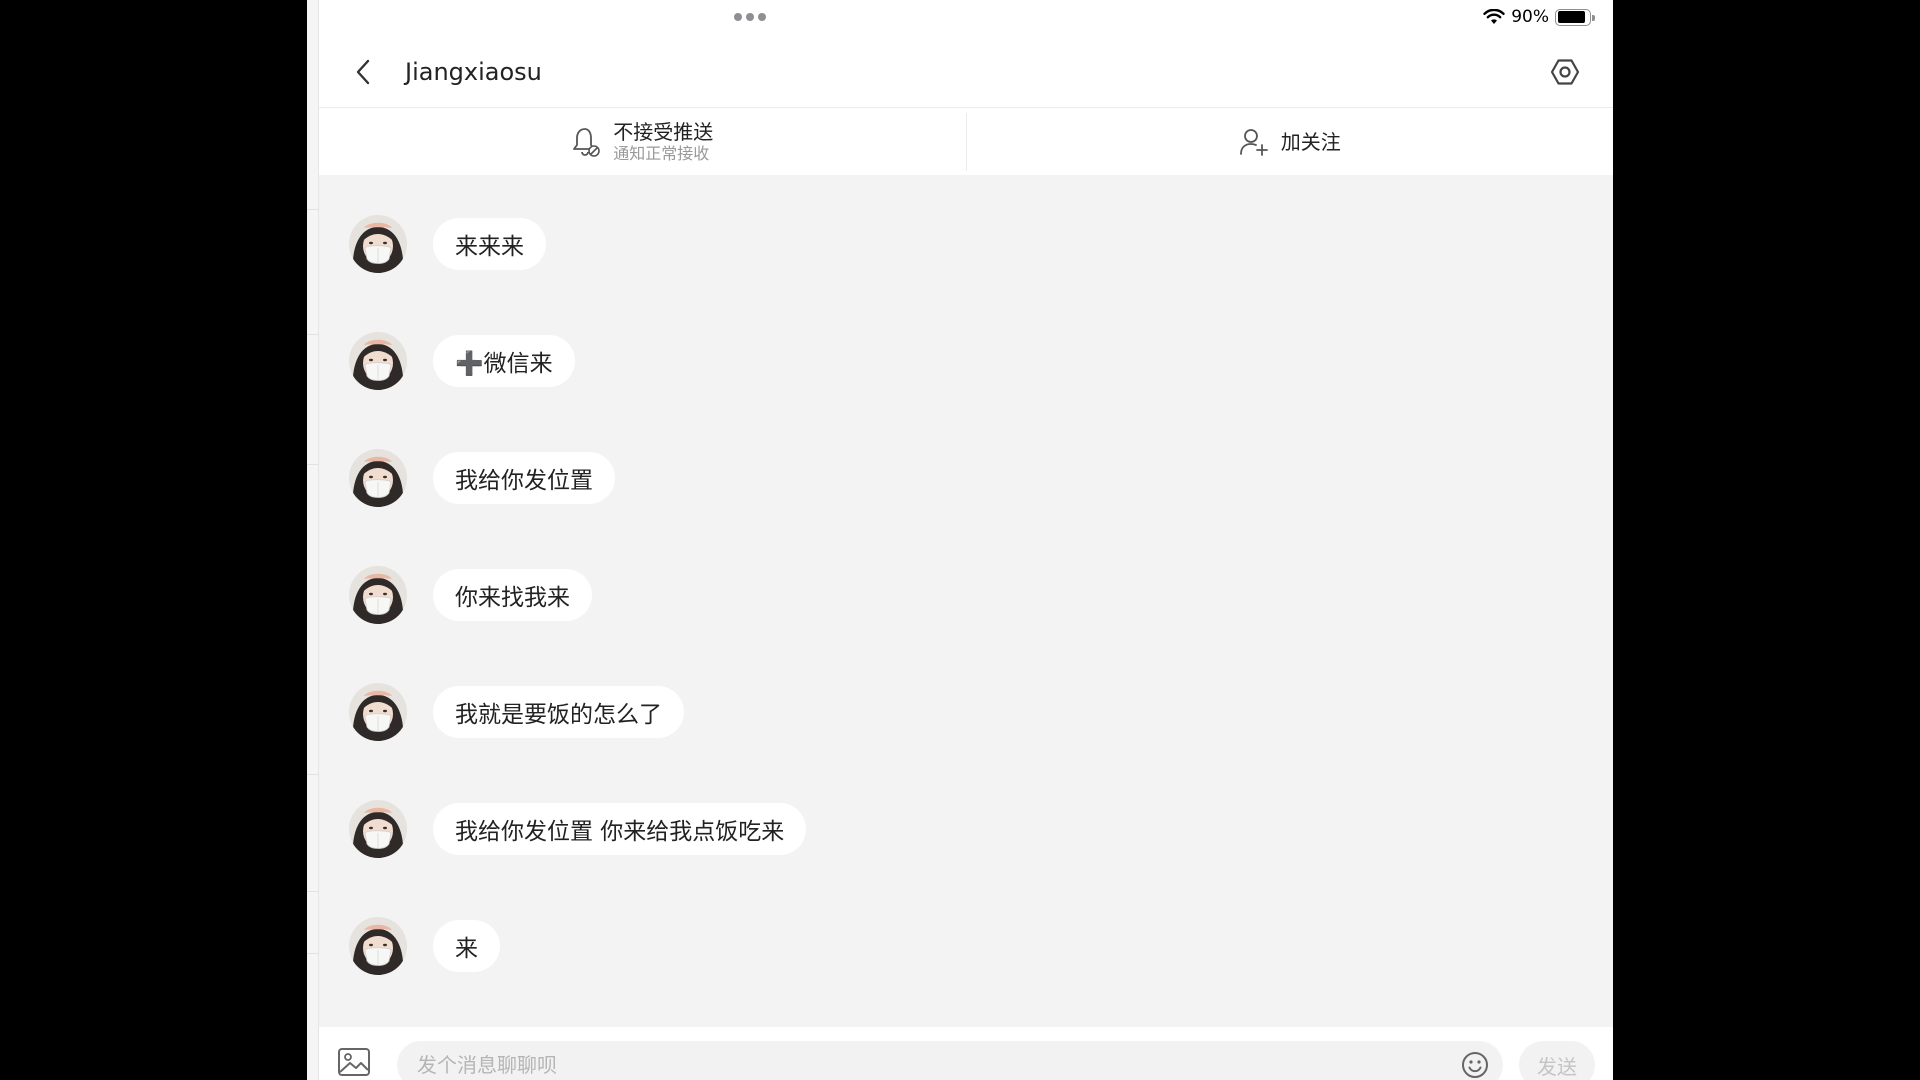 This screenshot has width=1920, height=1080. What do you see at coordinates (620, 829) in the screenshot?
I see `message-bubble: 我给你发位置 你来给我点饭吃来` at bounding box center [620, 829].